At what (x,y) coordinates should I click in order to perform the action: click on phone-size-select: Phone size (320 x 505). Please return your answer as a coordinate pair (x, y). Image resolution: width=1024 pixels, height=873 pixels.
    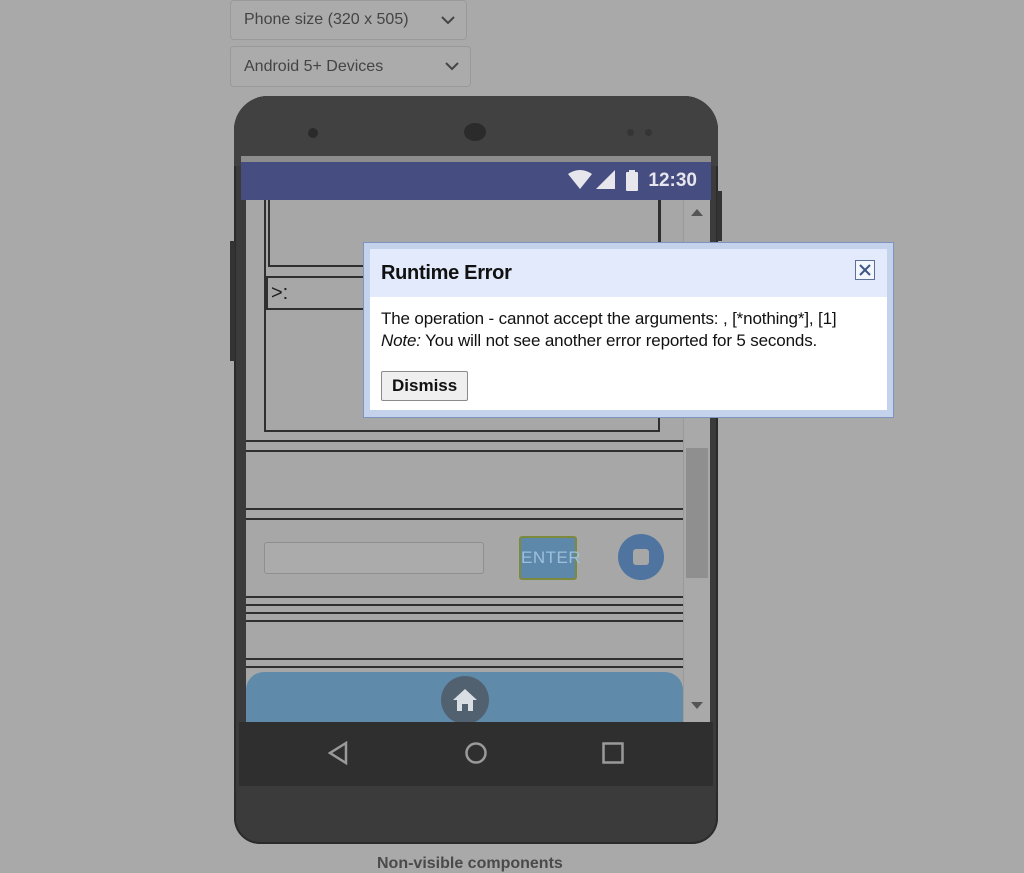
    Looking at the image, I should click on (348, 20).